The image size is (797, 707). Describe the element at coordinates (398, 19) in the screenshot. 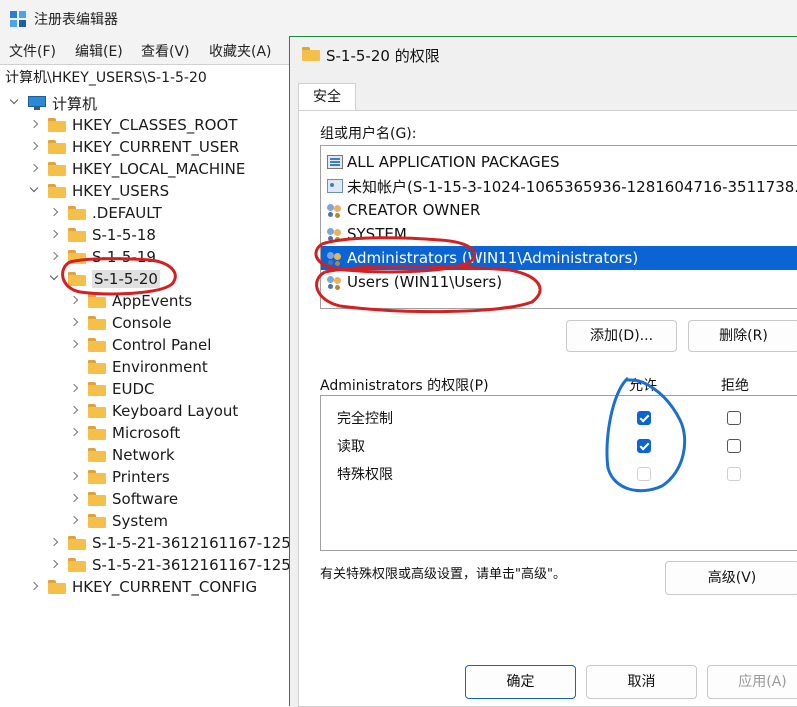

I see `regedit-title-bar: 注册表编辑器` at that location.